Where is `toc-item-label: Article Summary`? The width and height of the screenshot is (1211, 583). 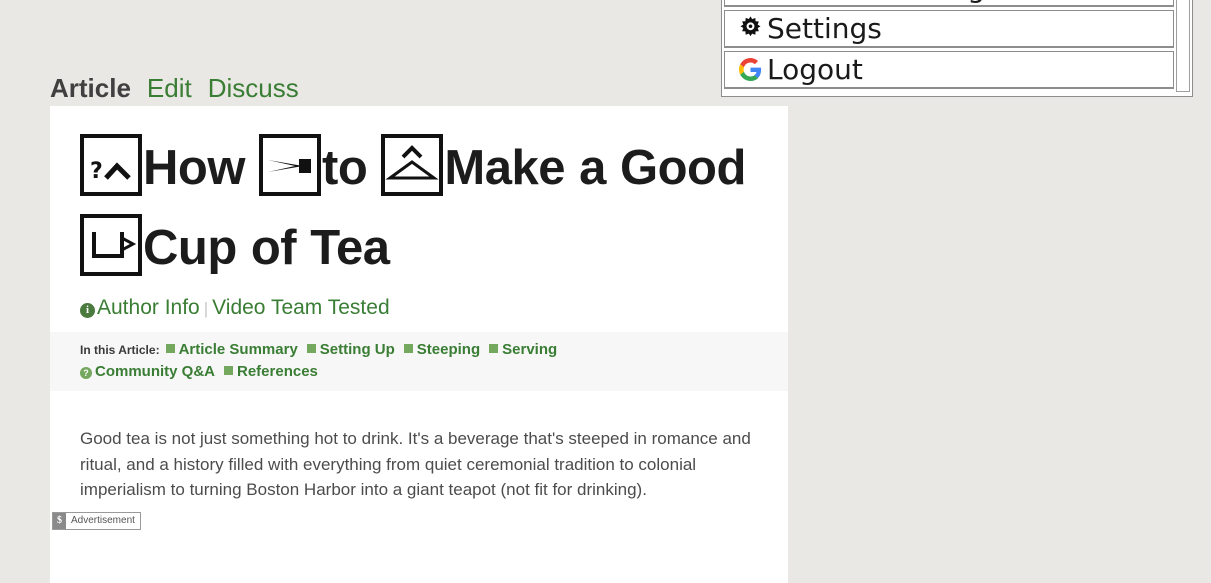
toc-item-label: Article Summary is located at coordinates (238, 349).